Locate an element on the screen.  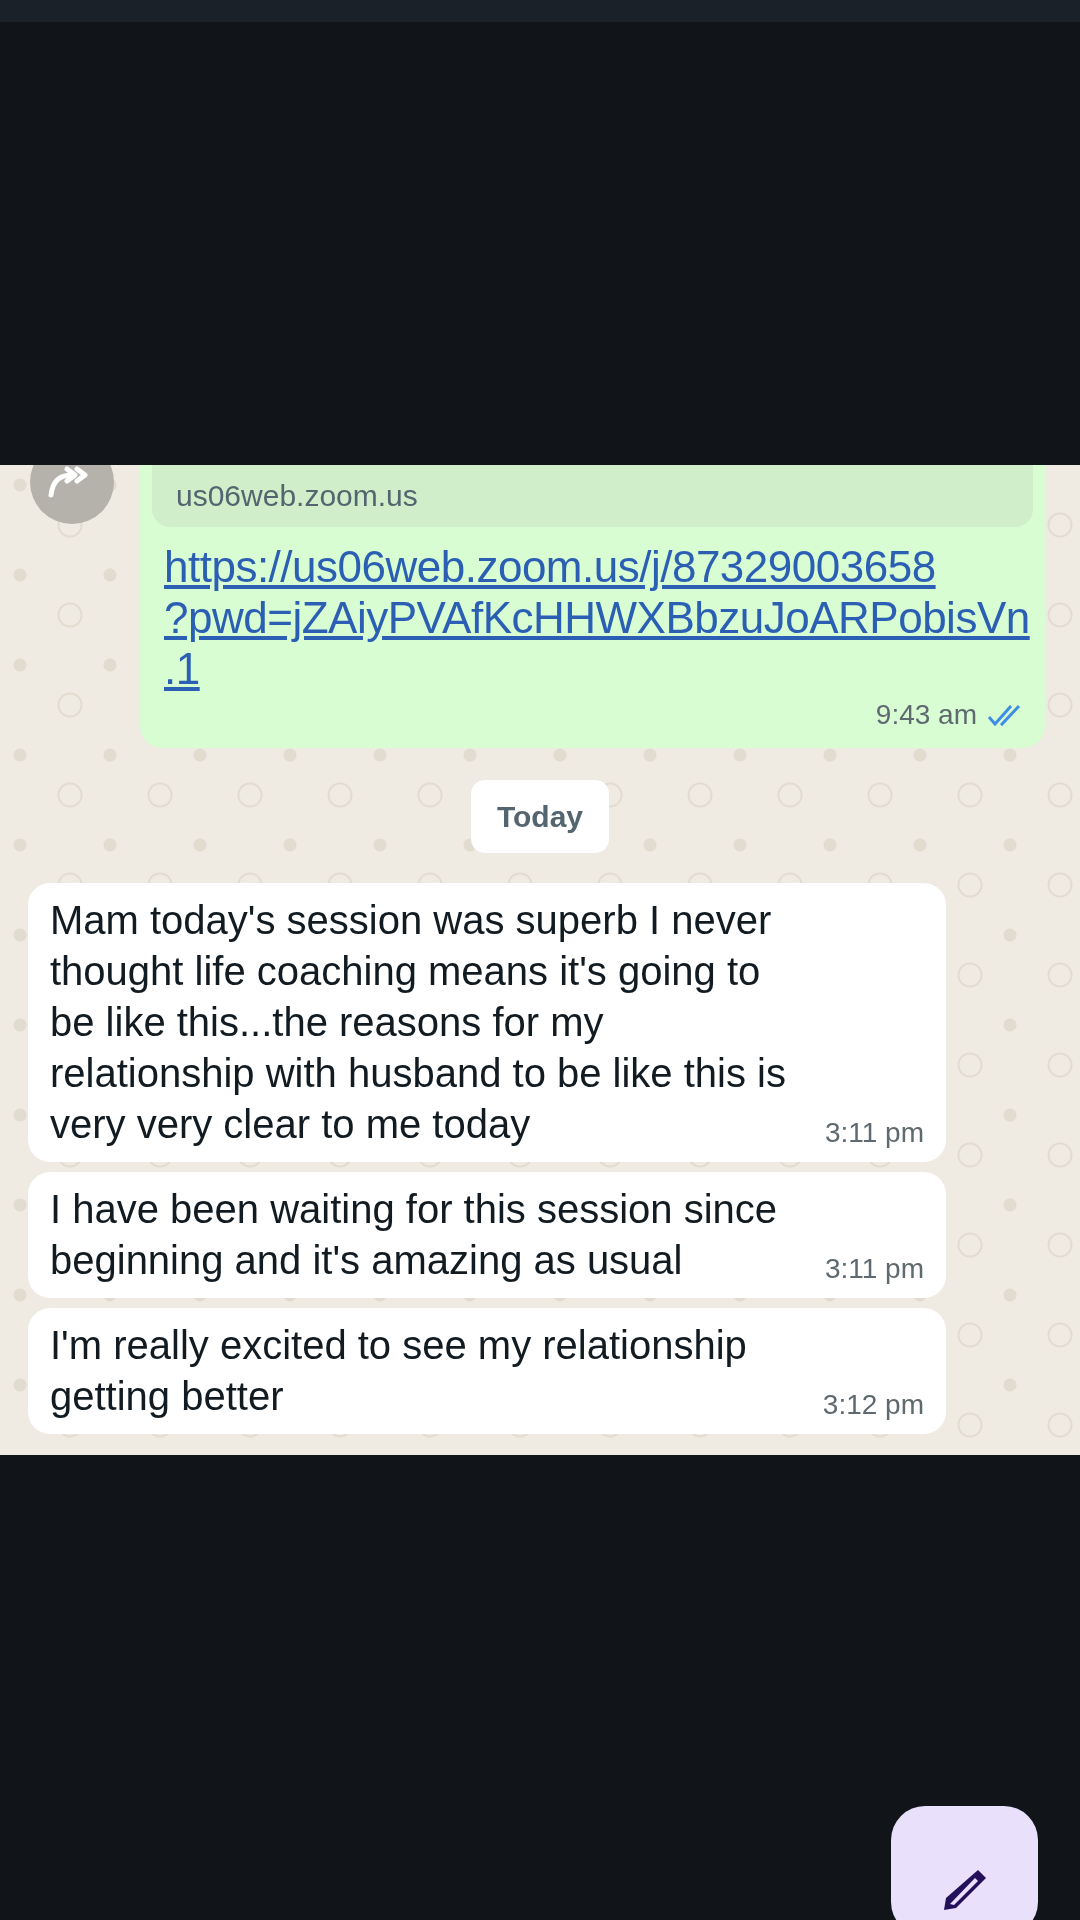
message-text: Mam today's session was superb I never thought life coaching means it's going to be like this...the reasons for my relationship with husband to be like this is very very clear to me today is located at coordinates (418, 1022).